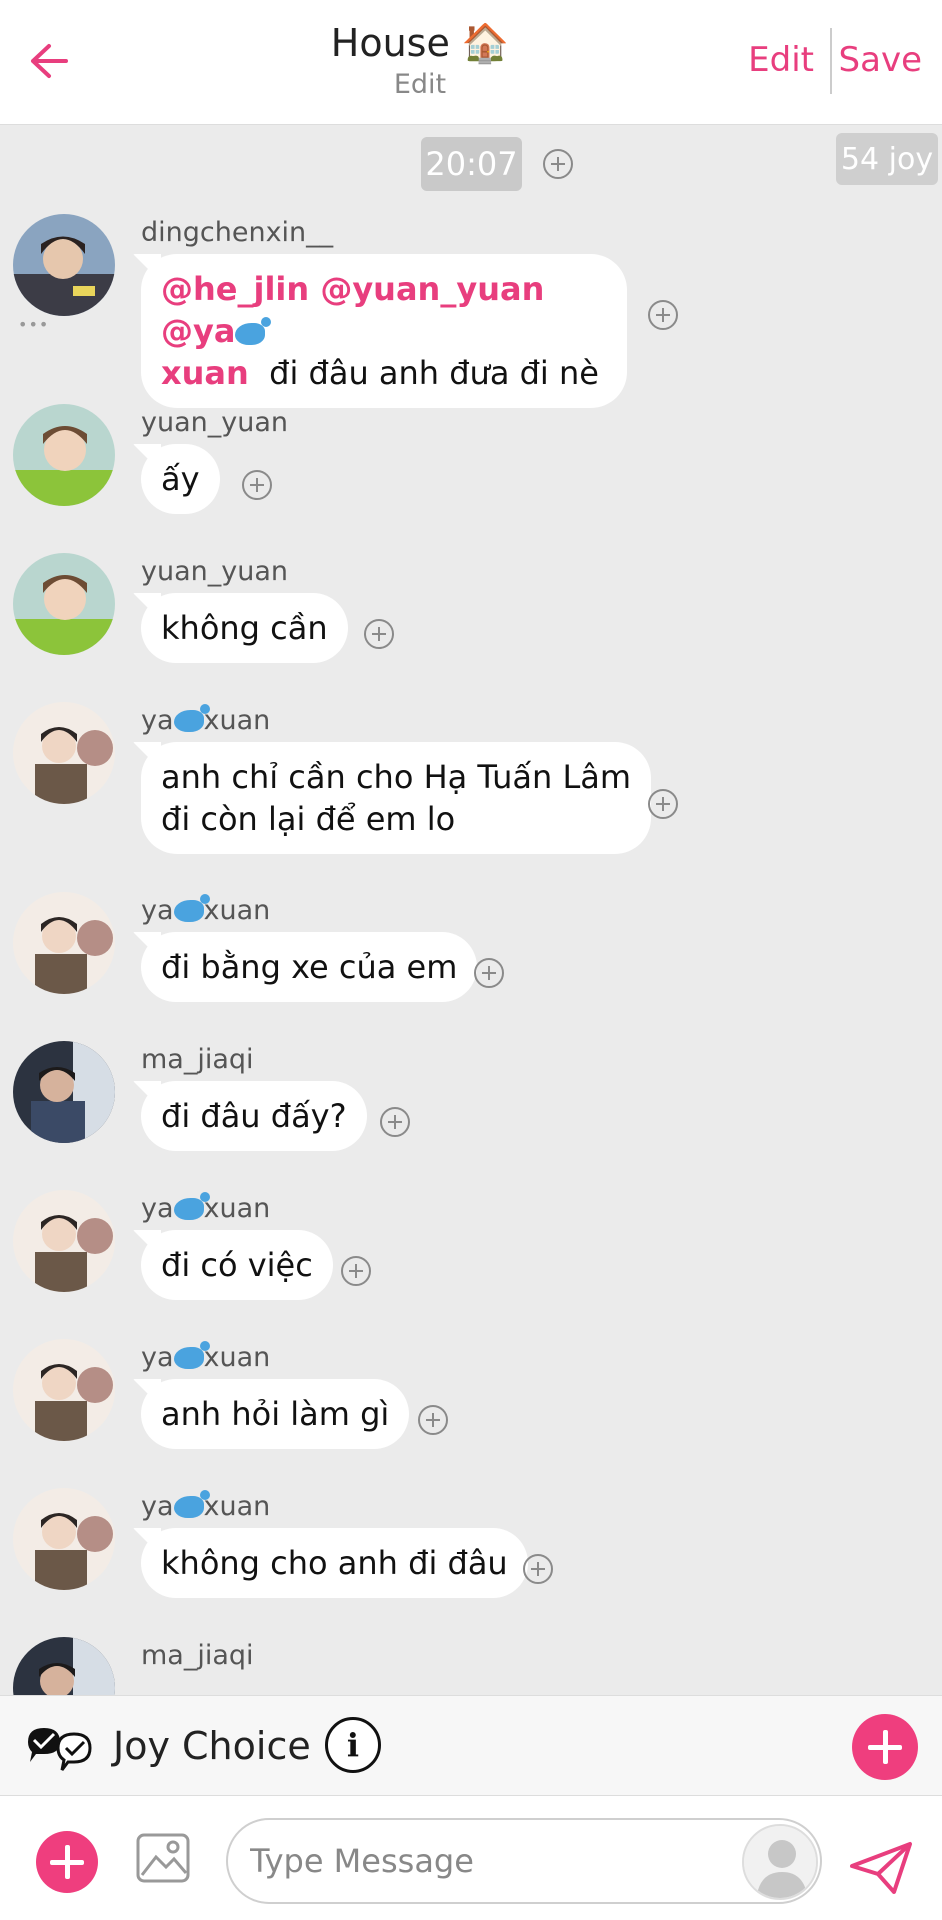 This screenshot has width=942, height=1920. I want to click on chat-subtitle: Edit, so click(420, 84).